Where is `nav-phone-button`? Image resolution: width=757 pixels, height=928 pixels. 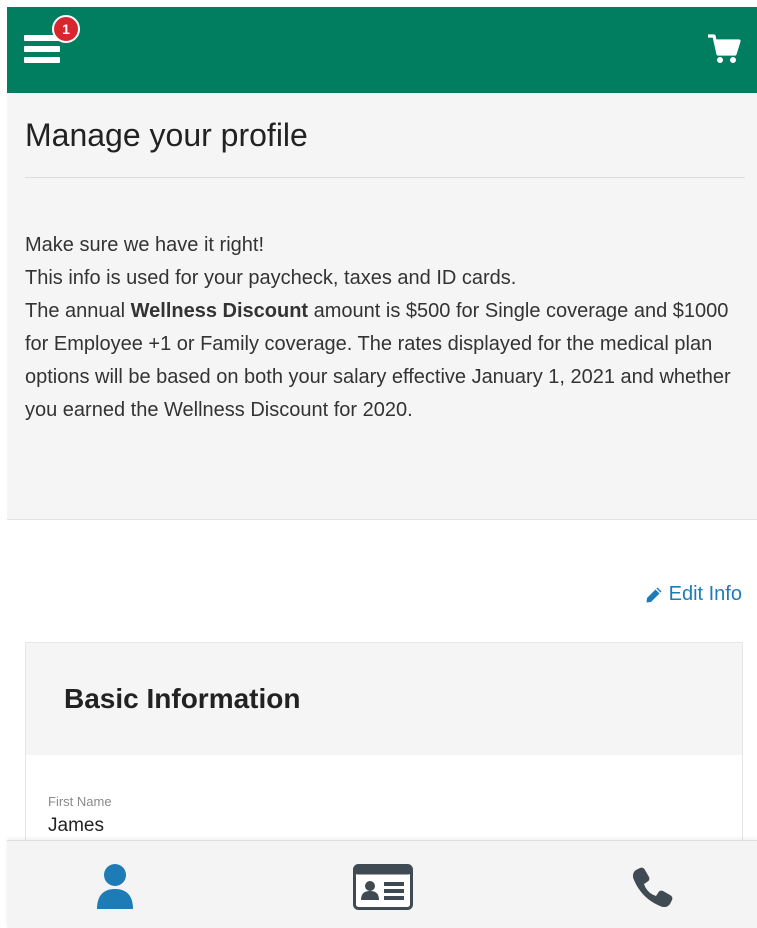 nav-phone-button is located at coordinates (653, 887).